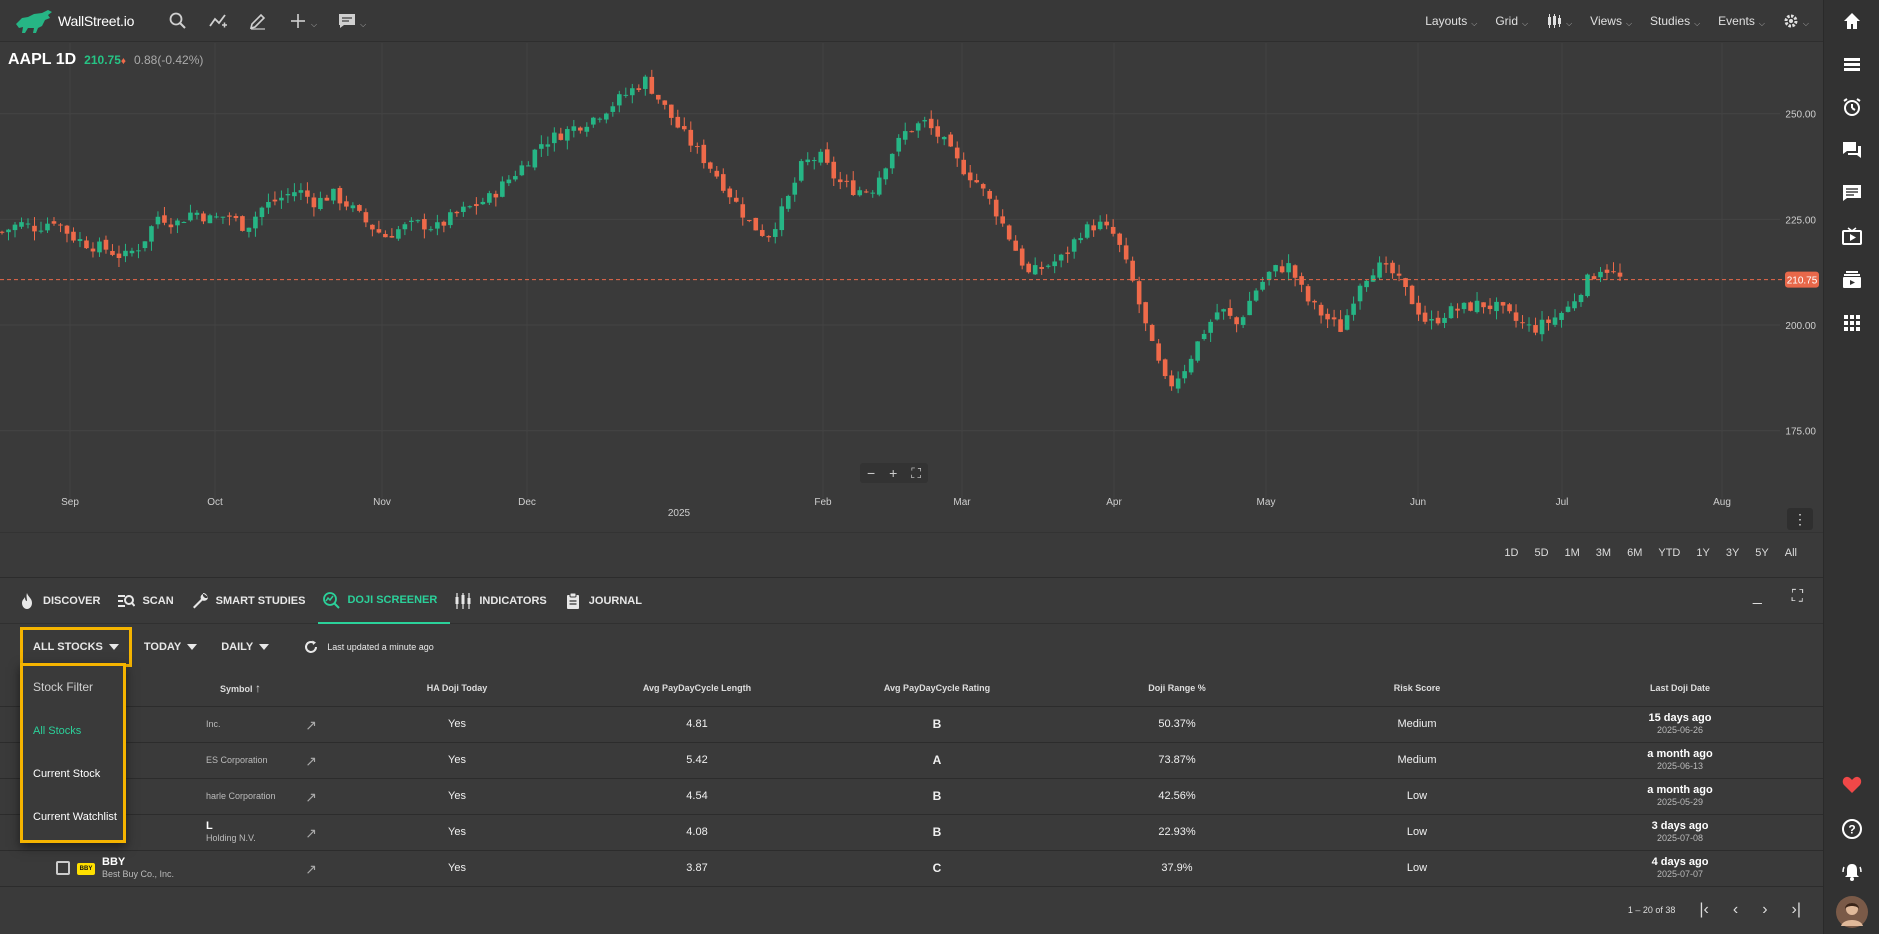 The height and width of the screenshot is (934, 1879). I want to click on range-ytd: YTD, so click(1669, 553).